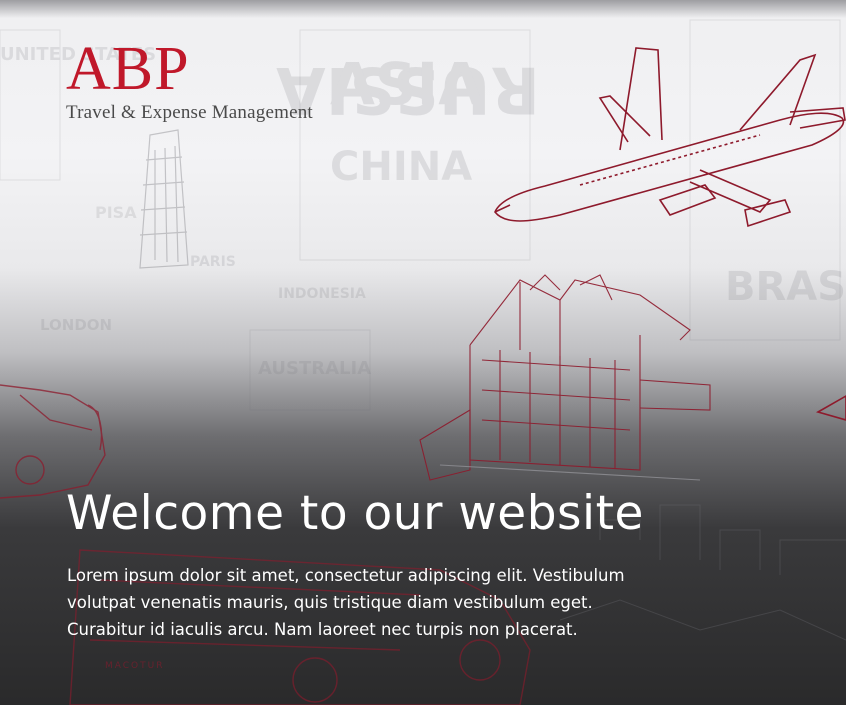 The image size is (846, 705). Describe the element at coordinates (128, 69) in the screenshot. I see `logo-mark: ABP` at that location.